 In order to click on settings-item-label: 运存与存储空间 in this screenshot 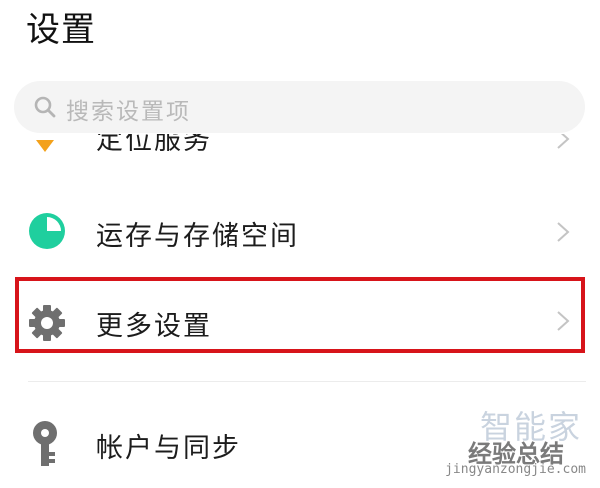, I will do `click(197, 236)`.